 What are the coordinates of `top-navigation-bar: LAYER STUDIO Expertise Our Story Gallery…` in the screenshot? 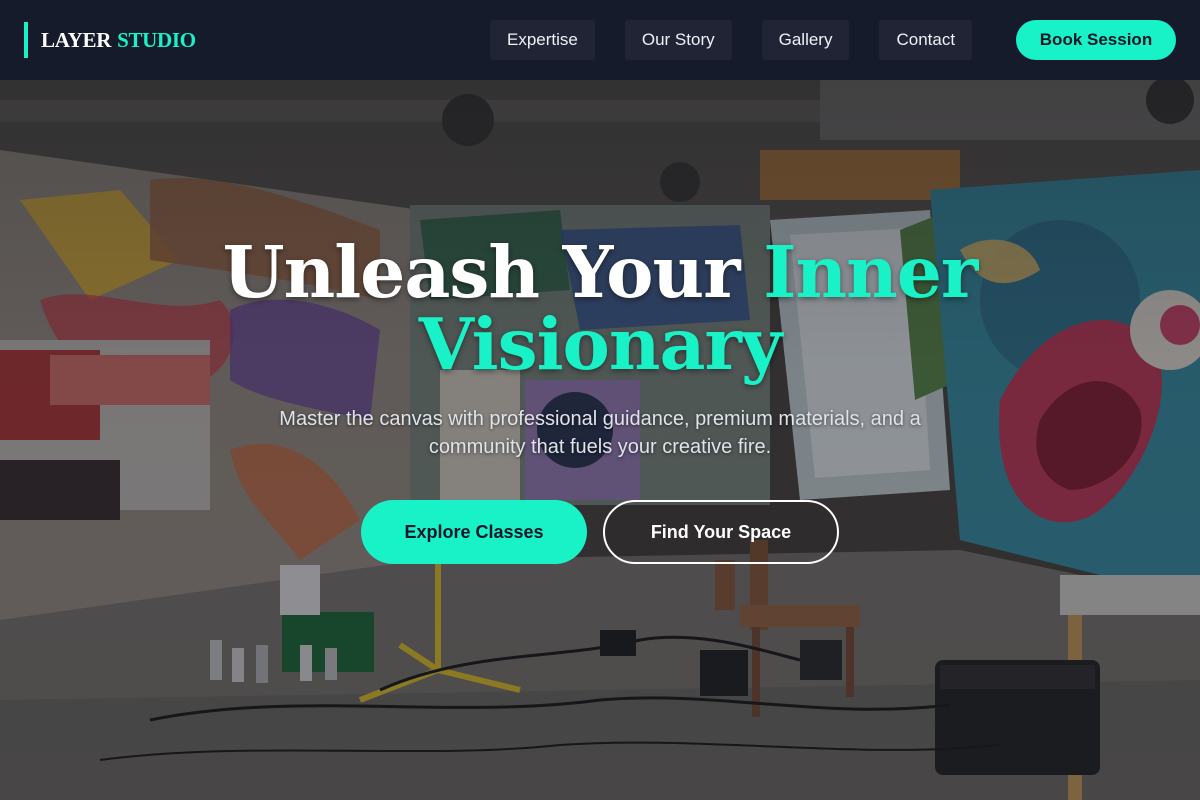 It's located at (600, 40).